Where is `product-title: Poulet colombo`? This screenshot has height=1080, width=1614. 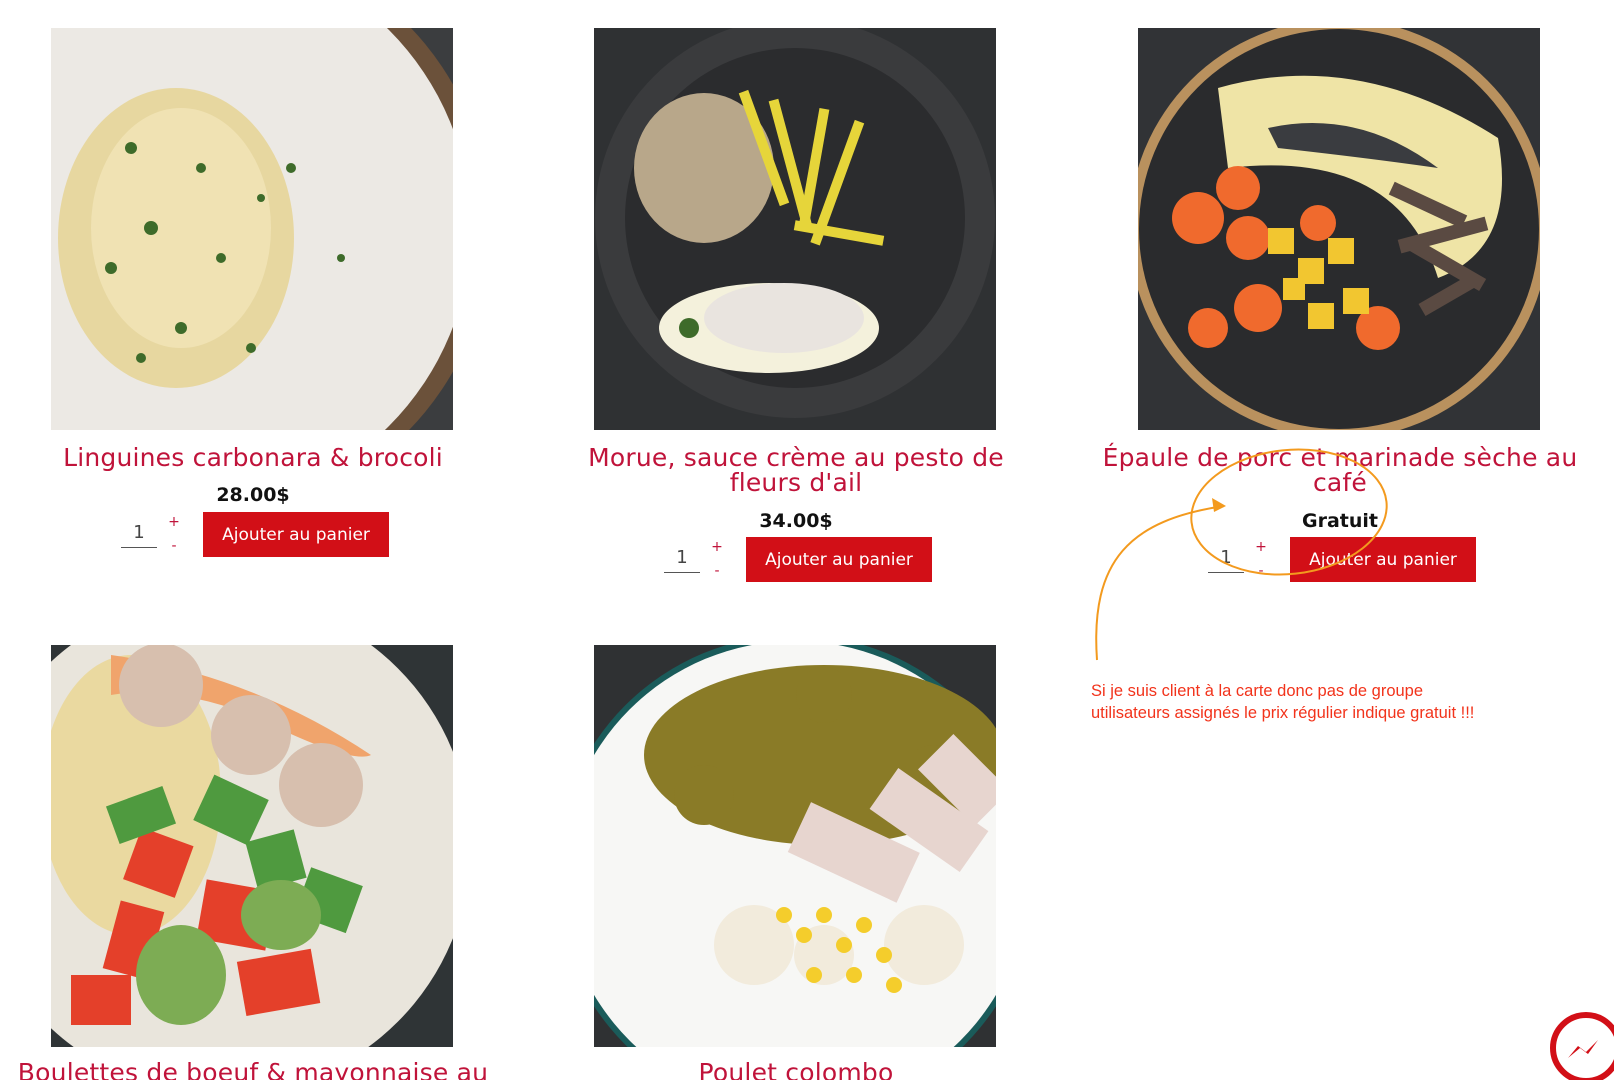 product-title: Poulet colombo is located at coordinates (796, 1070).